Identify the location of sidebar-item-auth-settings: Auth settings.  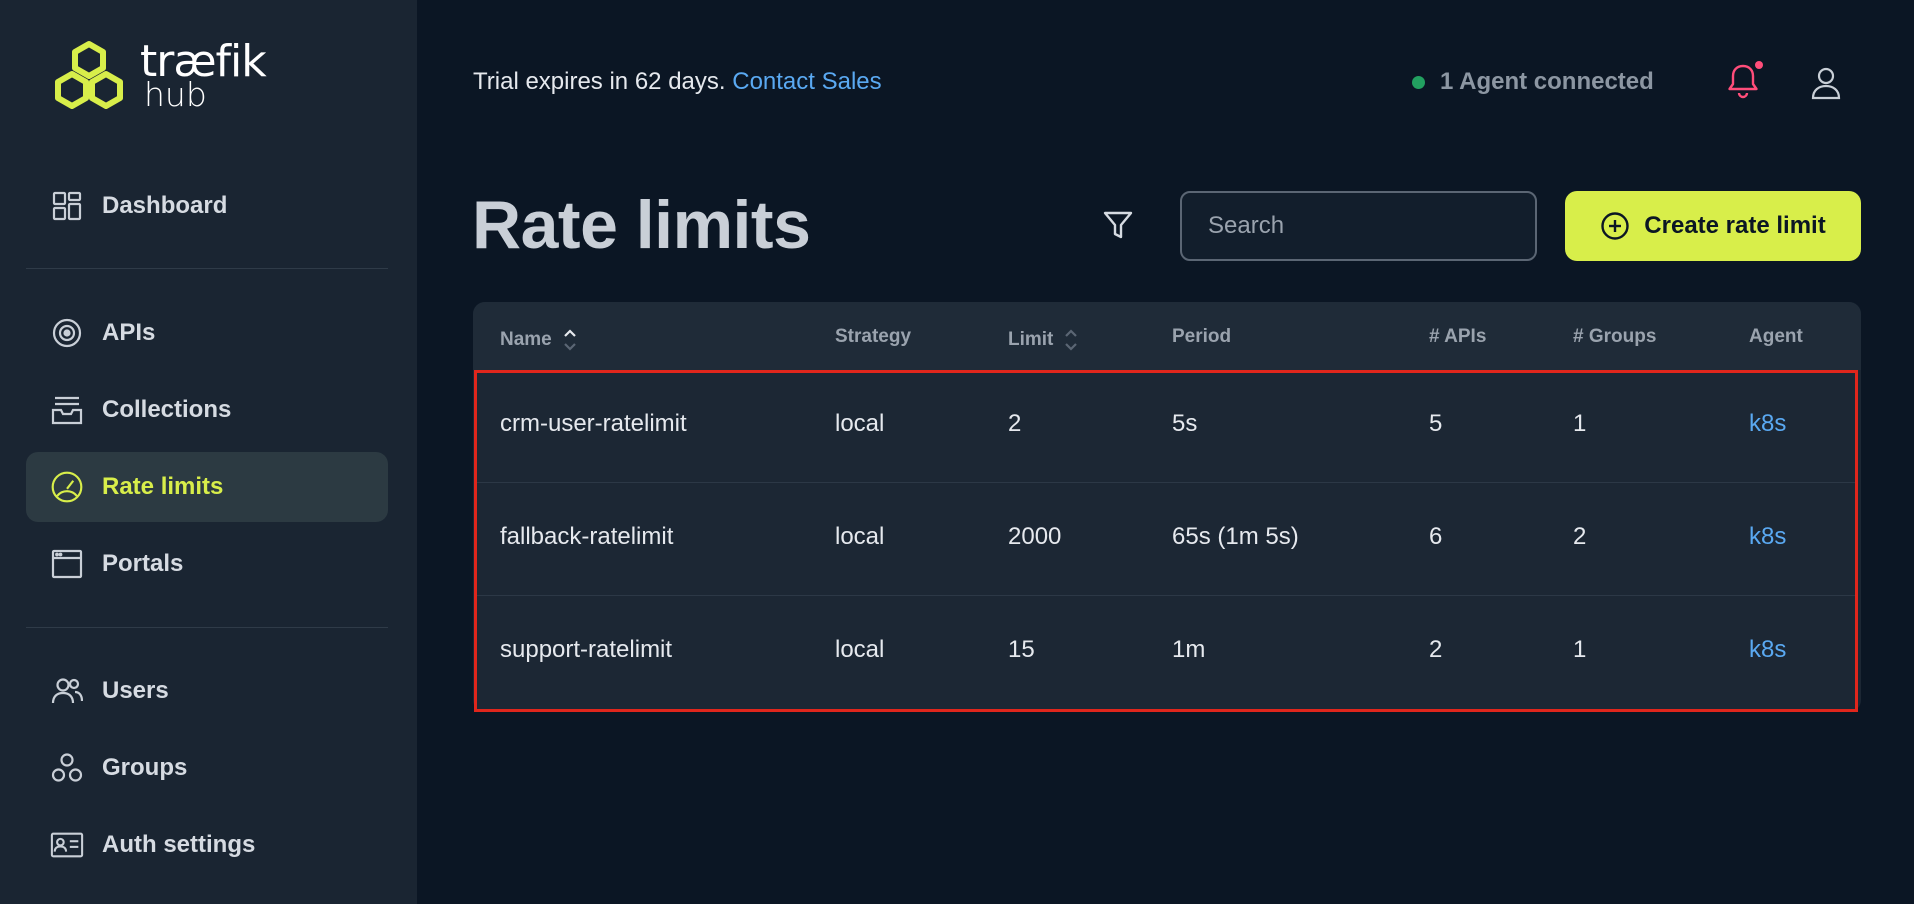
(207, 845).